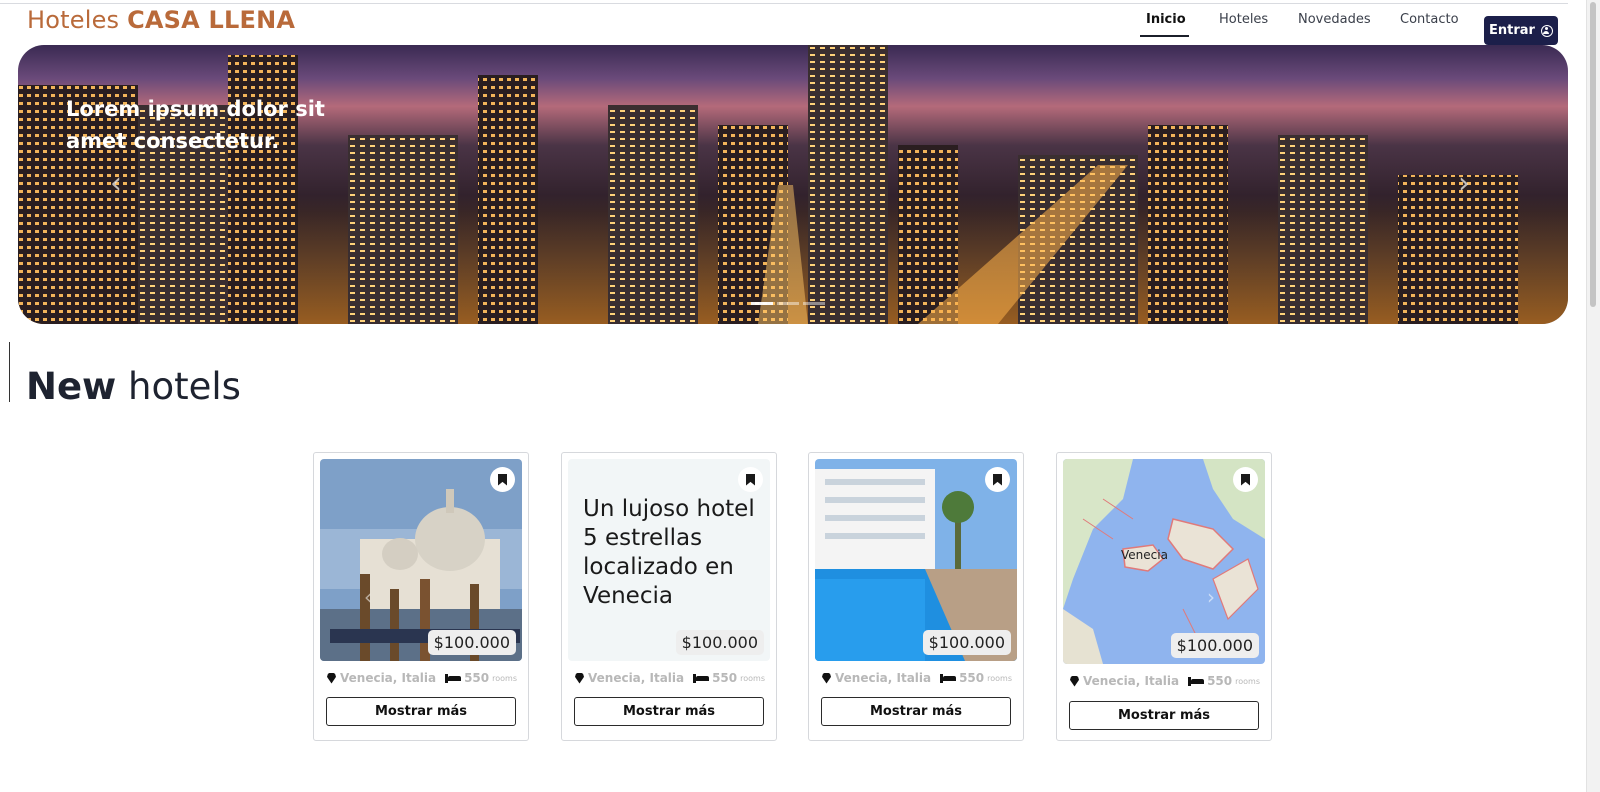  Describe the element at coordinates (1546, 30) in the screenshot. I see `user-circle-icon` at that location.